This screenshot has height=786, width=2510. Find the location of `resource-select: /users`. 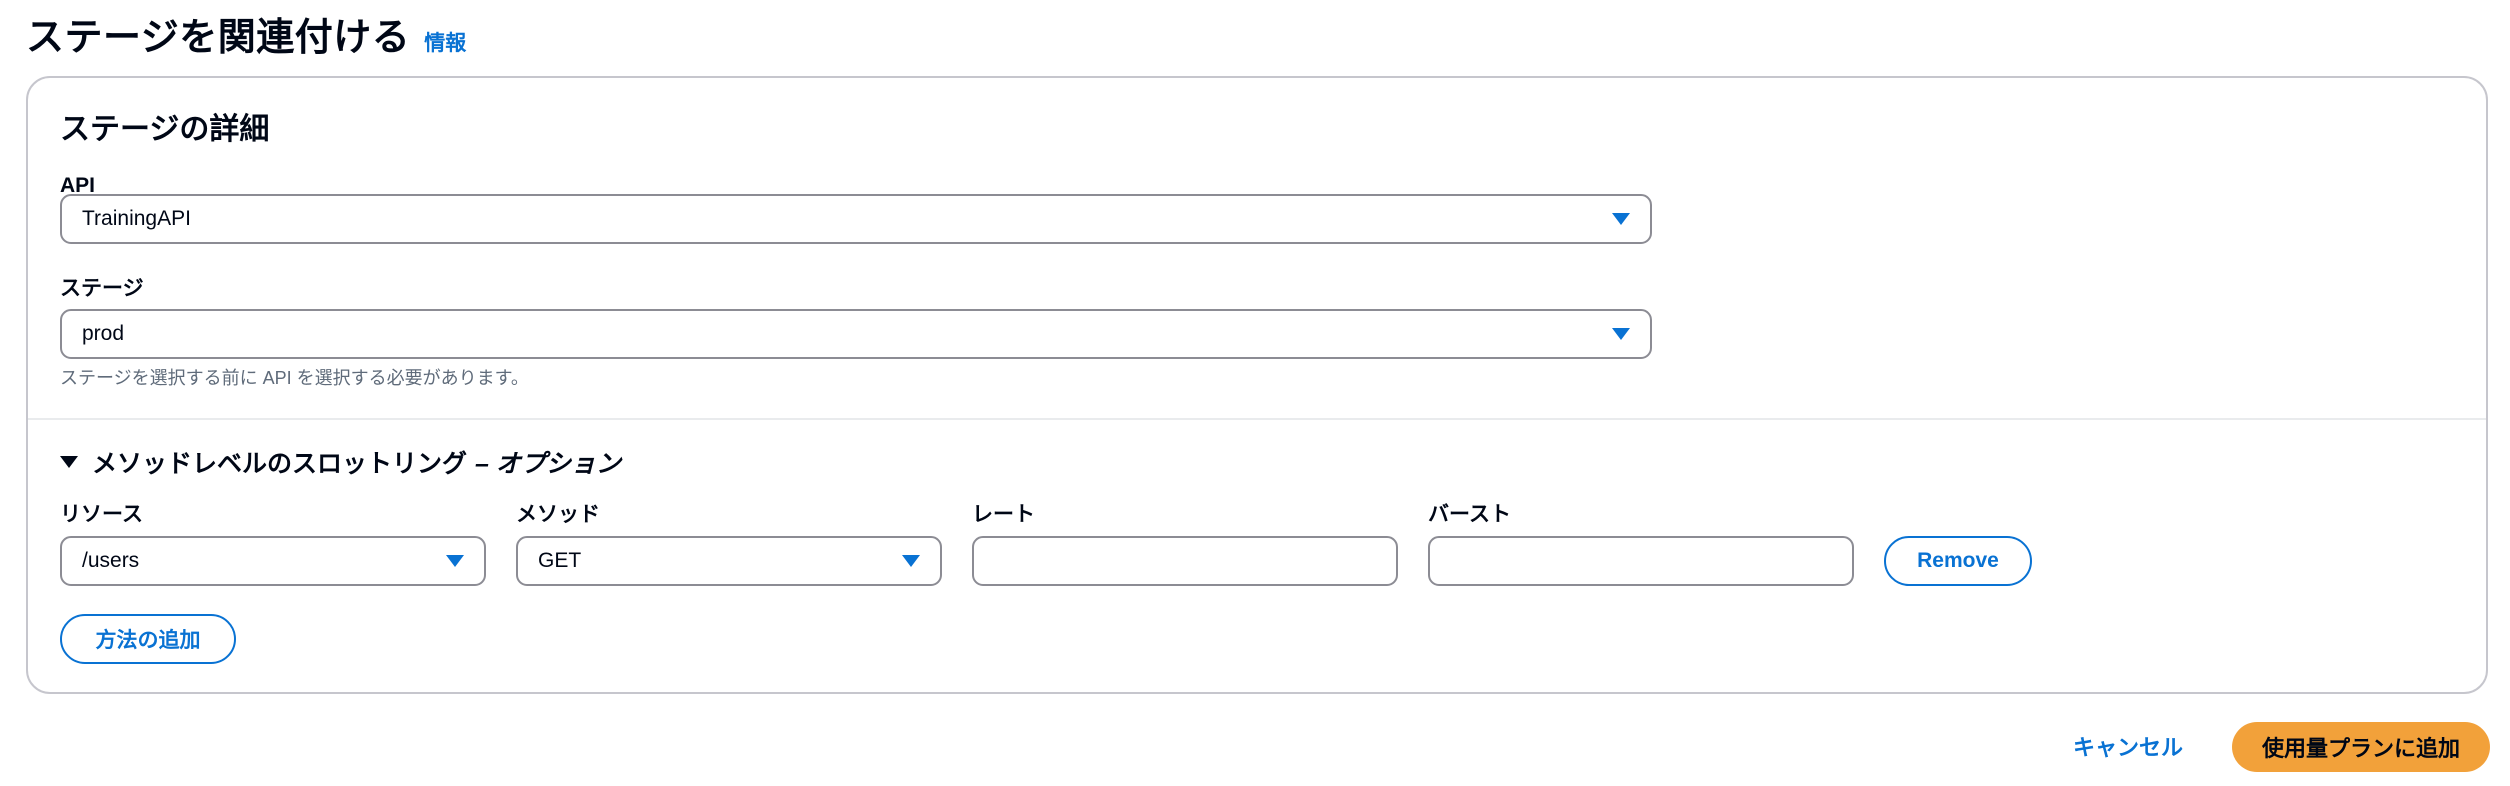

resource-select: /users is located at coordinates (273, 561).